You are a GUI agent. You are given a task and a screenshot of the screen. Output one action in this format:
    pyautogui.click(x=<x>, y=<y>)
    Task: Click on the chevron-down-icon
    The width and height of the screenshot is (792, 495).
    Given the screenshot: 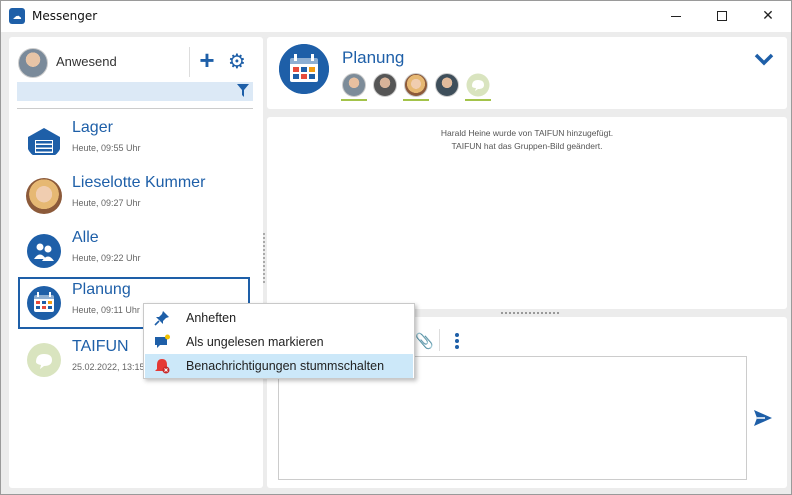 What is the action you would take?
    pyautogui.click(x=764, y=59)
    